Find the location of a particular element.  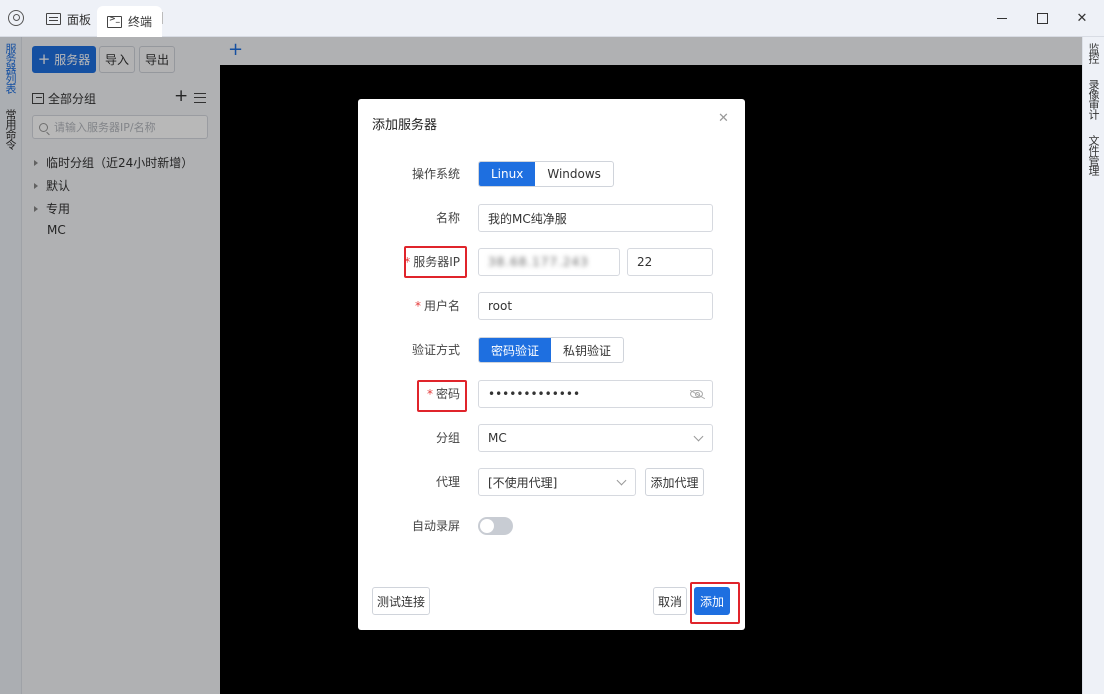

title-bar: 面板 终端 is located at coordinates (552, 18).